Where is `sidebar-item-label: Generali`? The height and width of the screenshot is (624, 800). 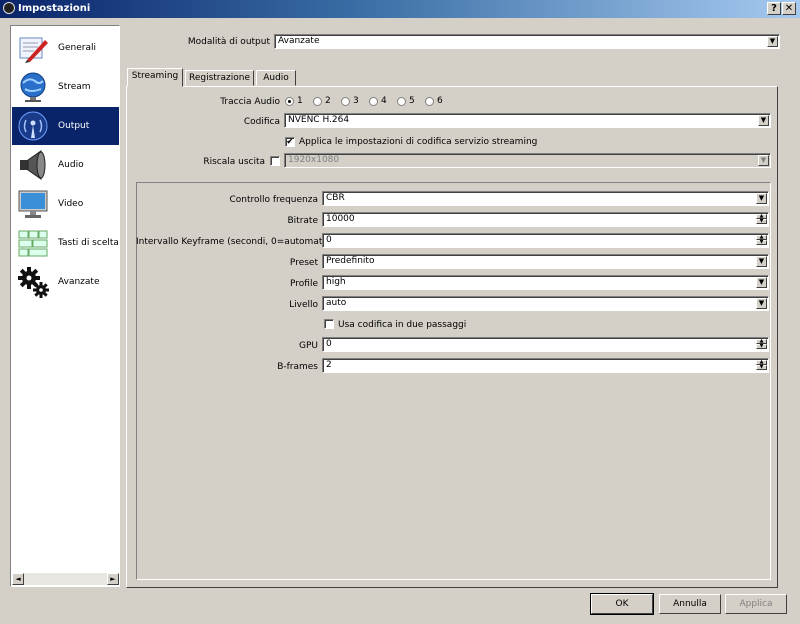
sidebar-item-label: Generali is located at coordinates (77, 48).